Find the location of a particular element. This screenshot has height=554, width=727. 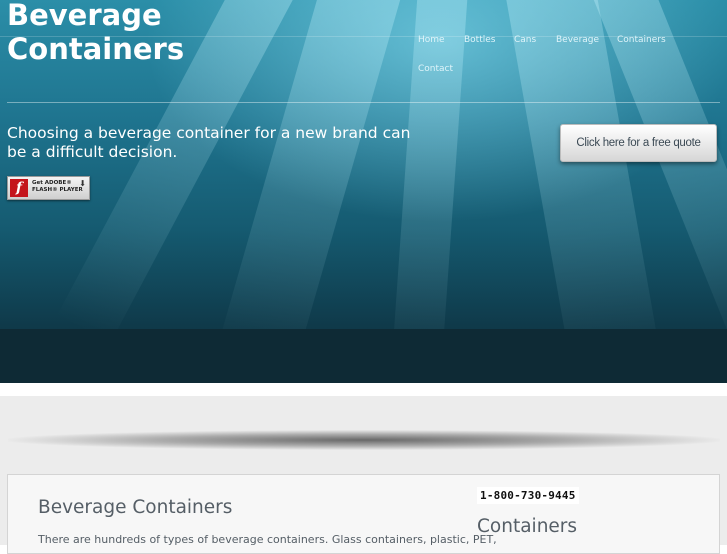

flash-badge-text: Get ADOBE® FLASH® PLAYER is located at coordinates (57, 187).